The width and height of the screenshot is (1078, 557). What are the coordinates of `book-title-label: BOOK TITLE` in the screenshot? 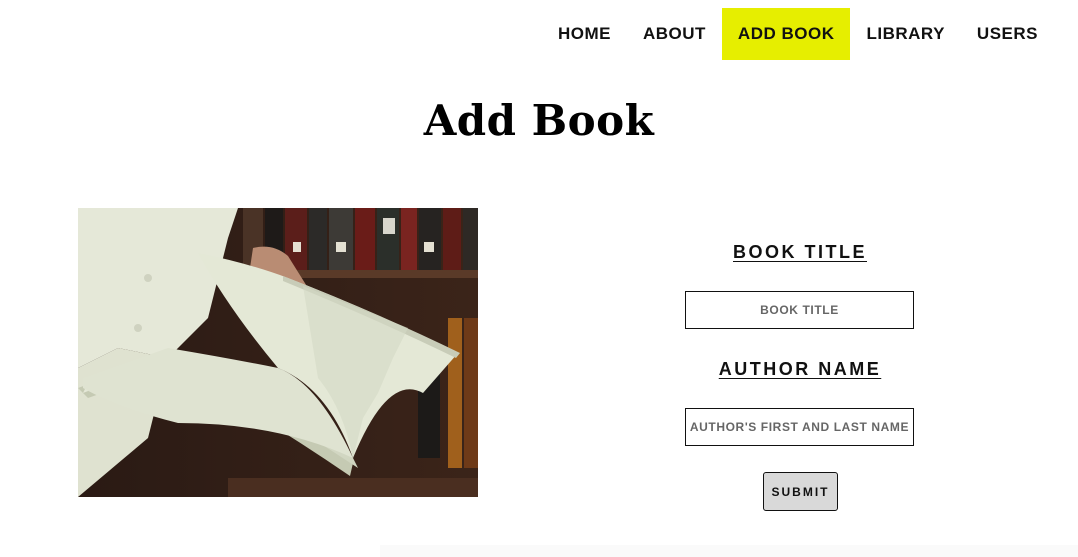 It's located at (800, 252).